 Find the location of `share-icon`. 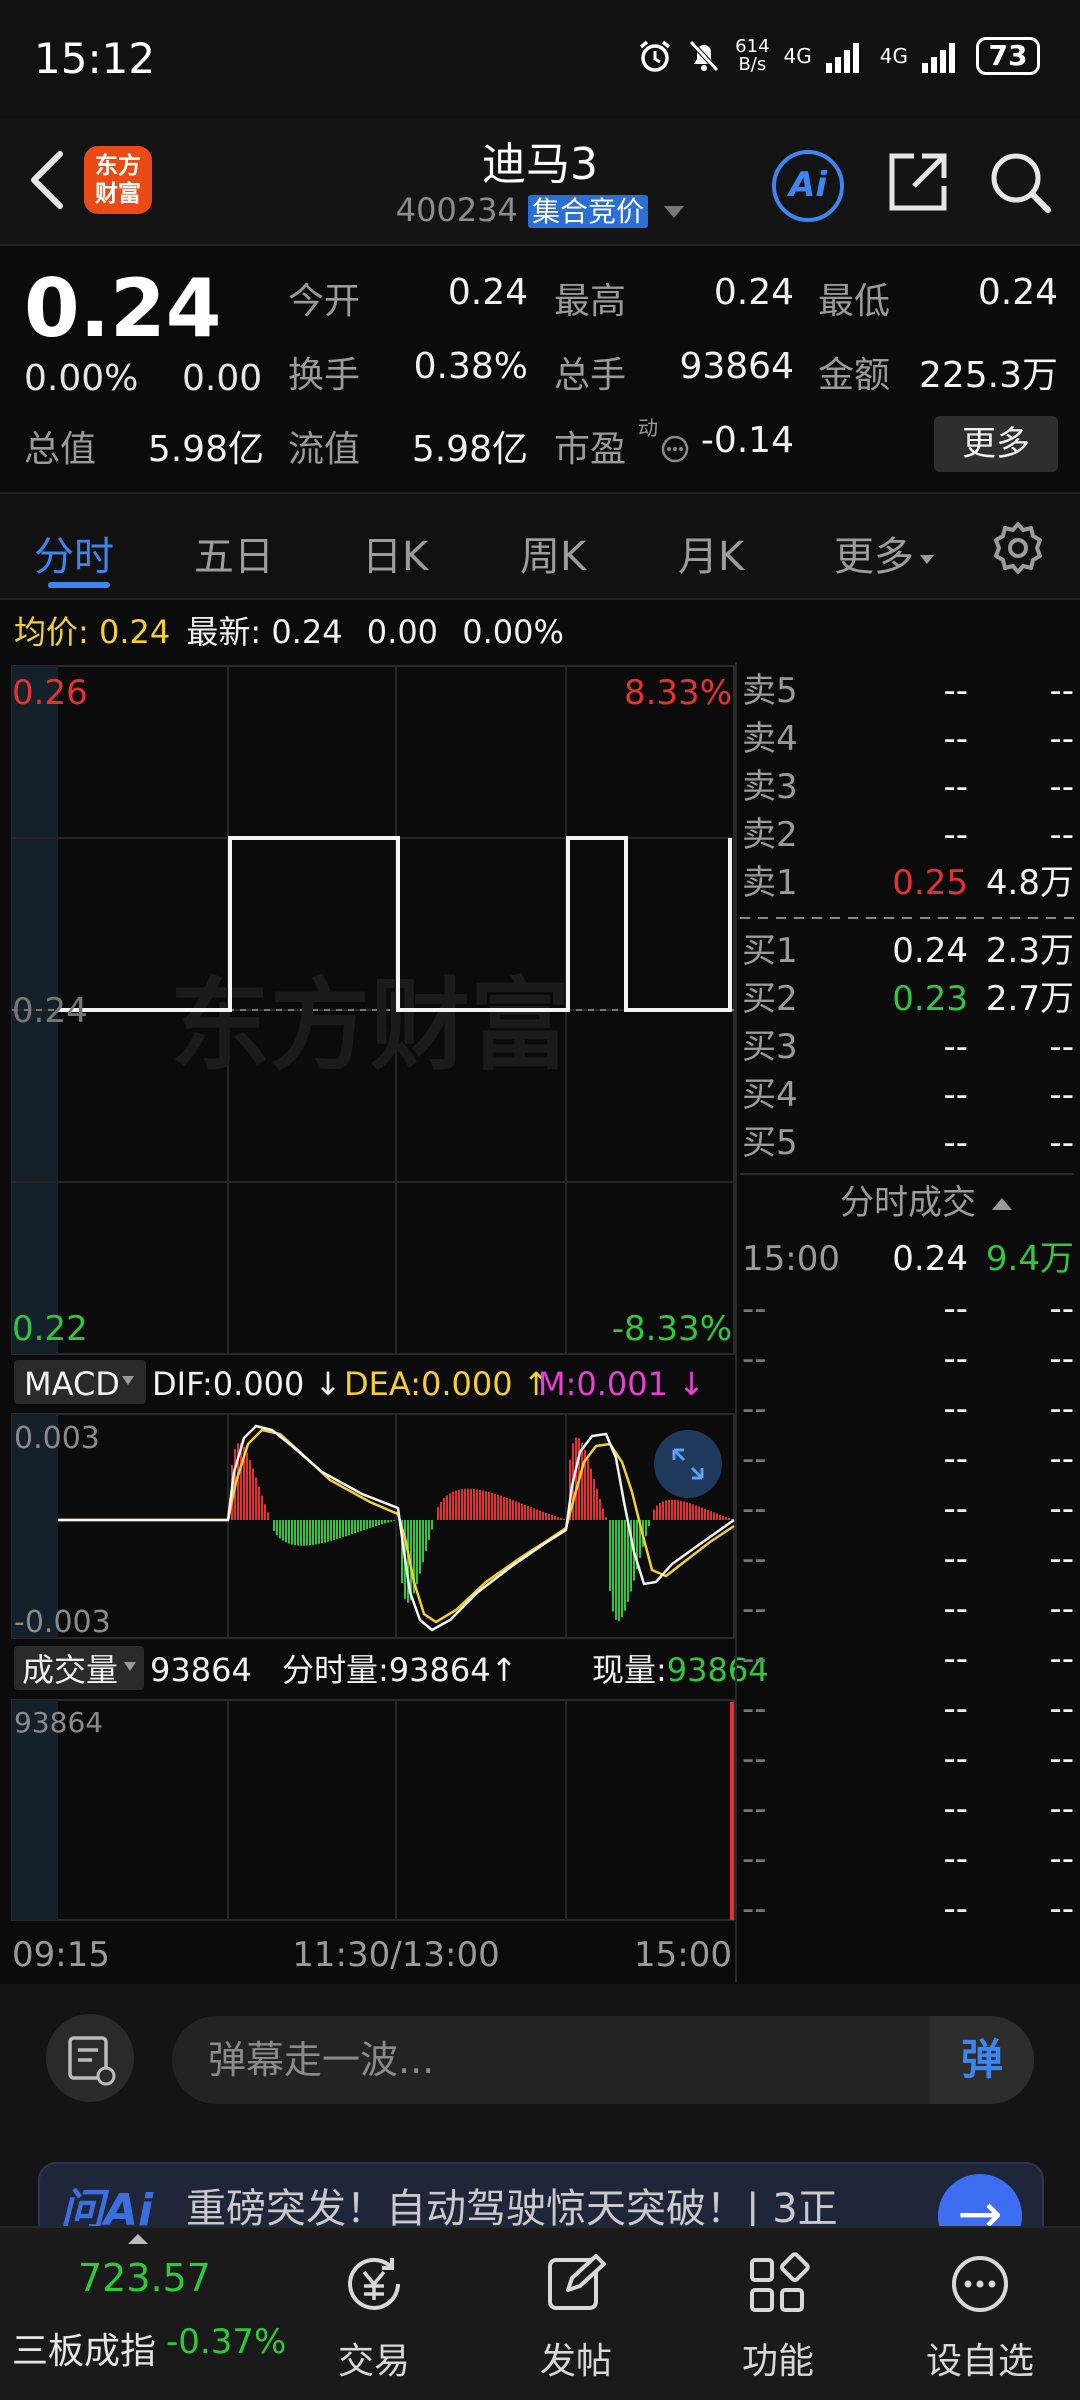

share-icon is located at coordinates (918, 182).